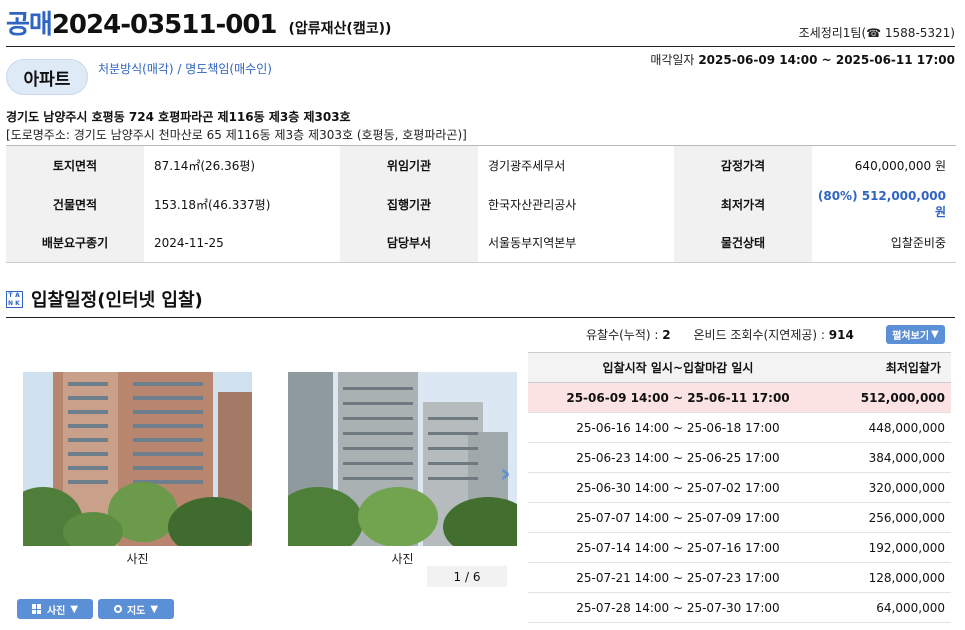 The width and height of the screenshot is (965, 630). What do you see at coordinates (889, 457) in the screenshot?
I see `min-bid-price: 384,000,000` at bounding box center [889, 457].